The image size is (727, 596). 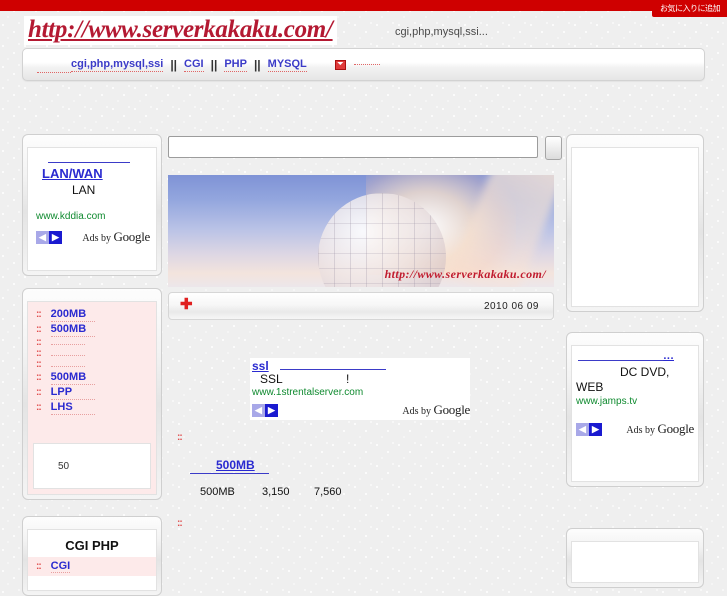 I want to click on right-bottom-panel, so click(x=635, y=558).